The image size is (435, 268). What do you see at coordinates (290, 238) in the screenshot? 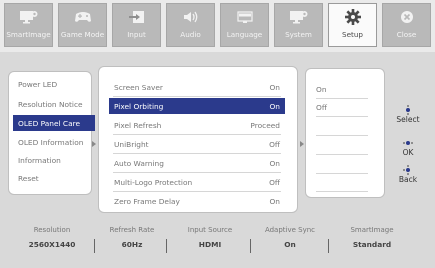
I see `status-adaptive-sync: Adaptive Sync On` at bounding box center [290, 238].